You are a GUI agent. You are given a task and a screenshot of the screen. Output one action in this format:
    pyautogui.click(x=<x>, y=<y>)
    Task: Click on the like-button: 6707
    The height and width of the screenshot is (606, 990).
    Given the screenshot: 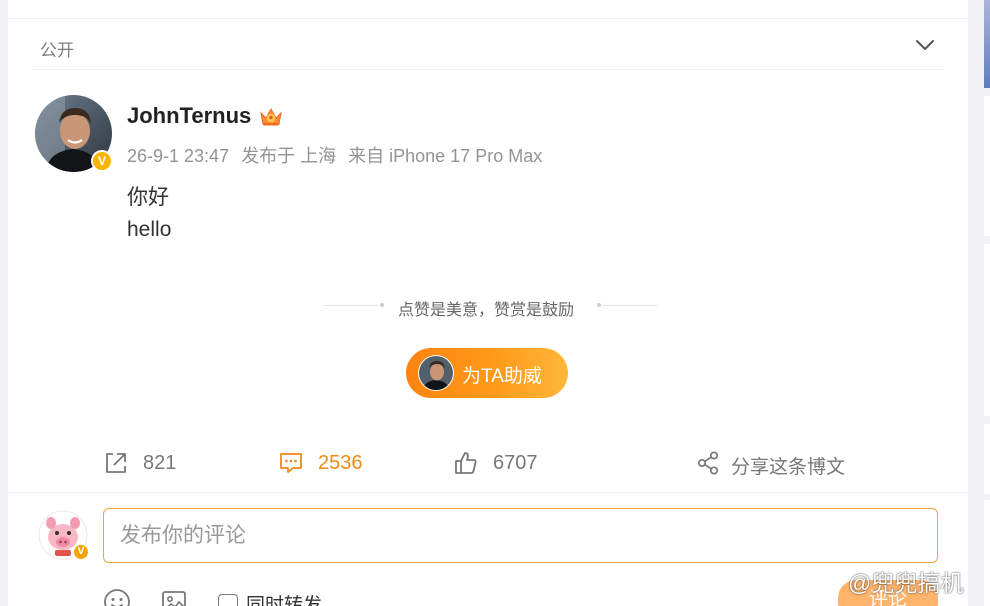 What is the action you would take?
    pyautogui.click(x=503, y=464)
    